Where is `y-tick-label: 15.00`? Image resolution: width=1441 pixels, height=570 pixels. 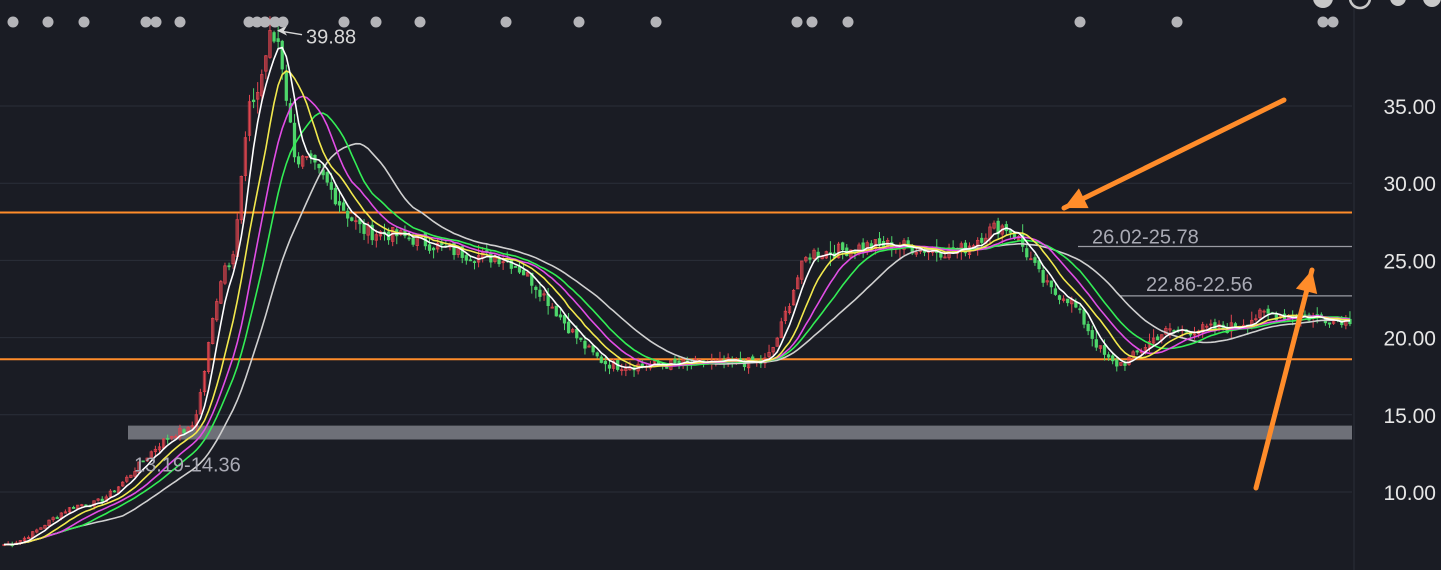
y-tick-label: 15.00 is located at coordinates (1409, 416).